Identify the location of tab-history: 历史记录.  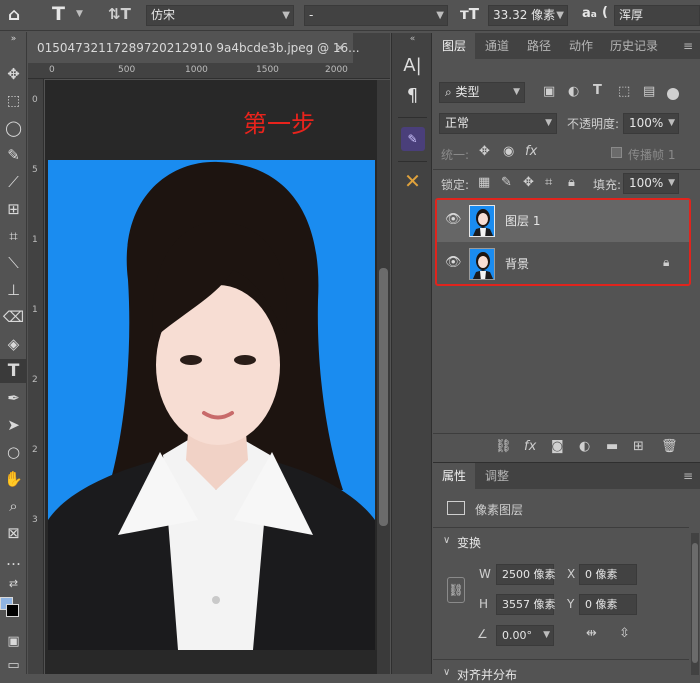
(634, 46).